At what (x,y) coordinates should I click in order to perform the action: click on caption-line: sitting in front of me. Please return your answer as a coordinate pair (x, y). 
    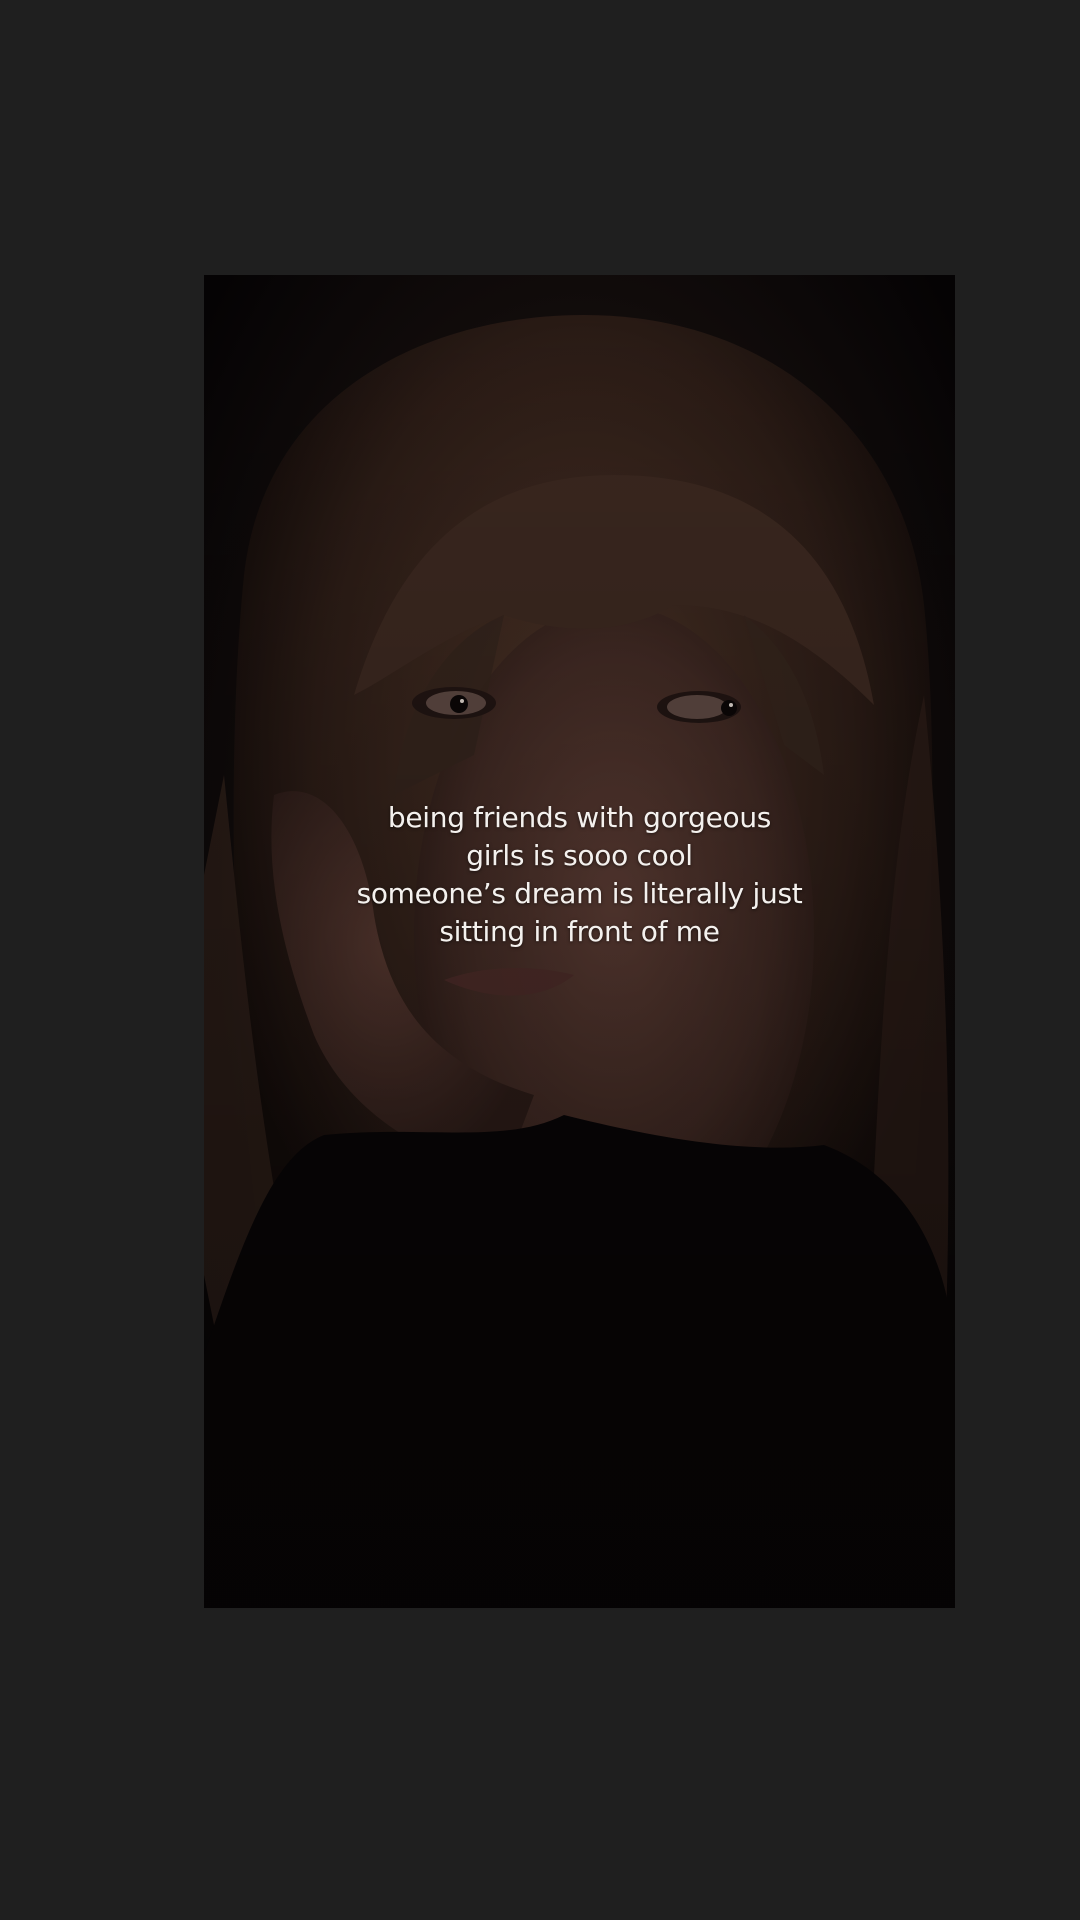
    Looking at the image, I should click on (579, 931).